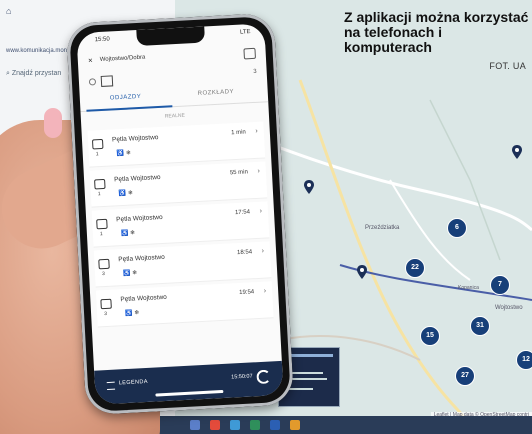 The width and height of the screenshot is (532, 434). What do you see at coordinates (500, 285) in the screenshot?
I see `map-stop-marker: 7` at bounding box center [500, 285].